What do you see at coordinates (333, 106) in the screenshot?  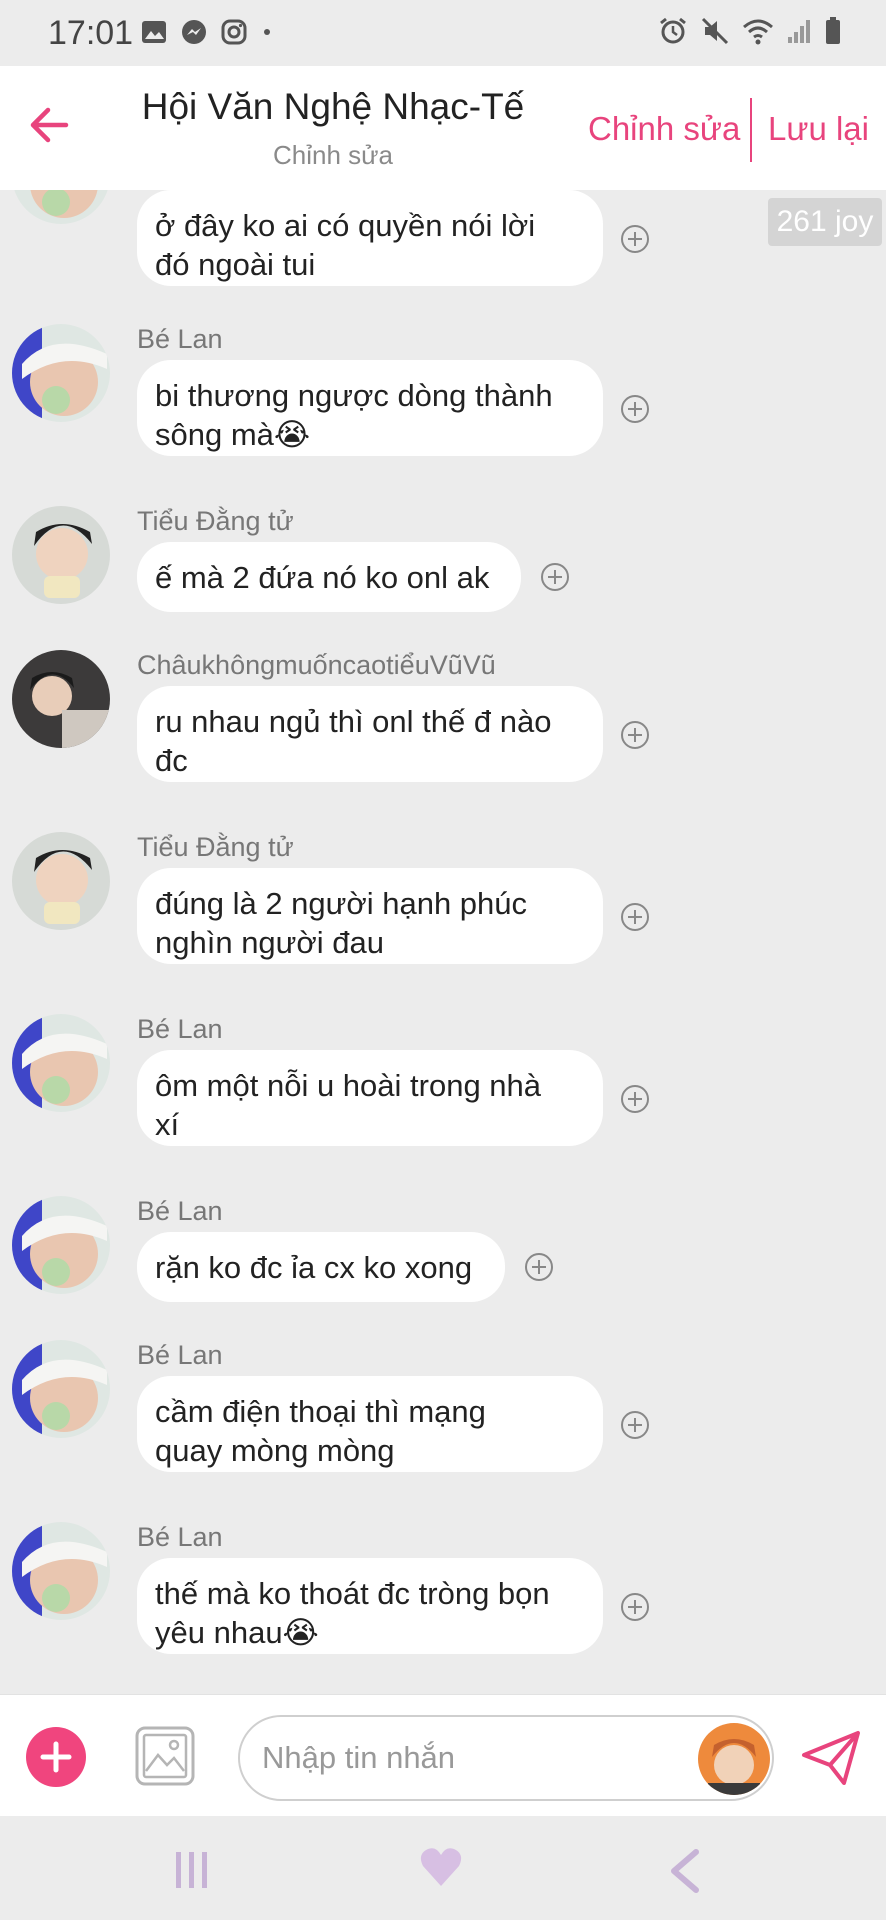 I see `chat-title: Hội Văn Nghệ Nhạc-Tế` at bounding box center [333, 106].